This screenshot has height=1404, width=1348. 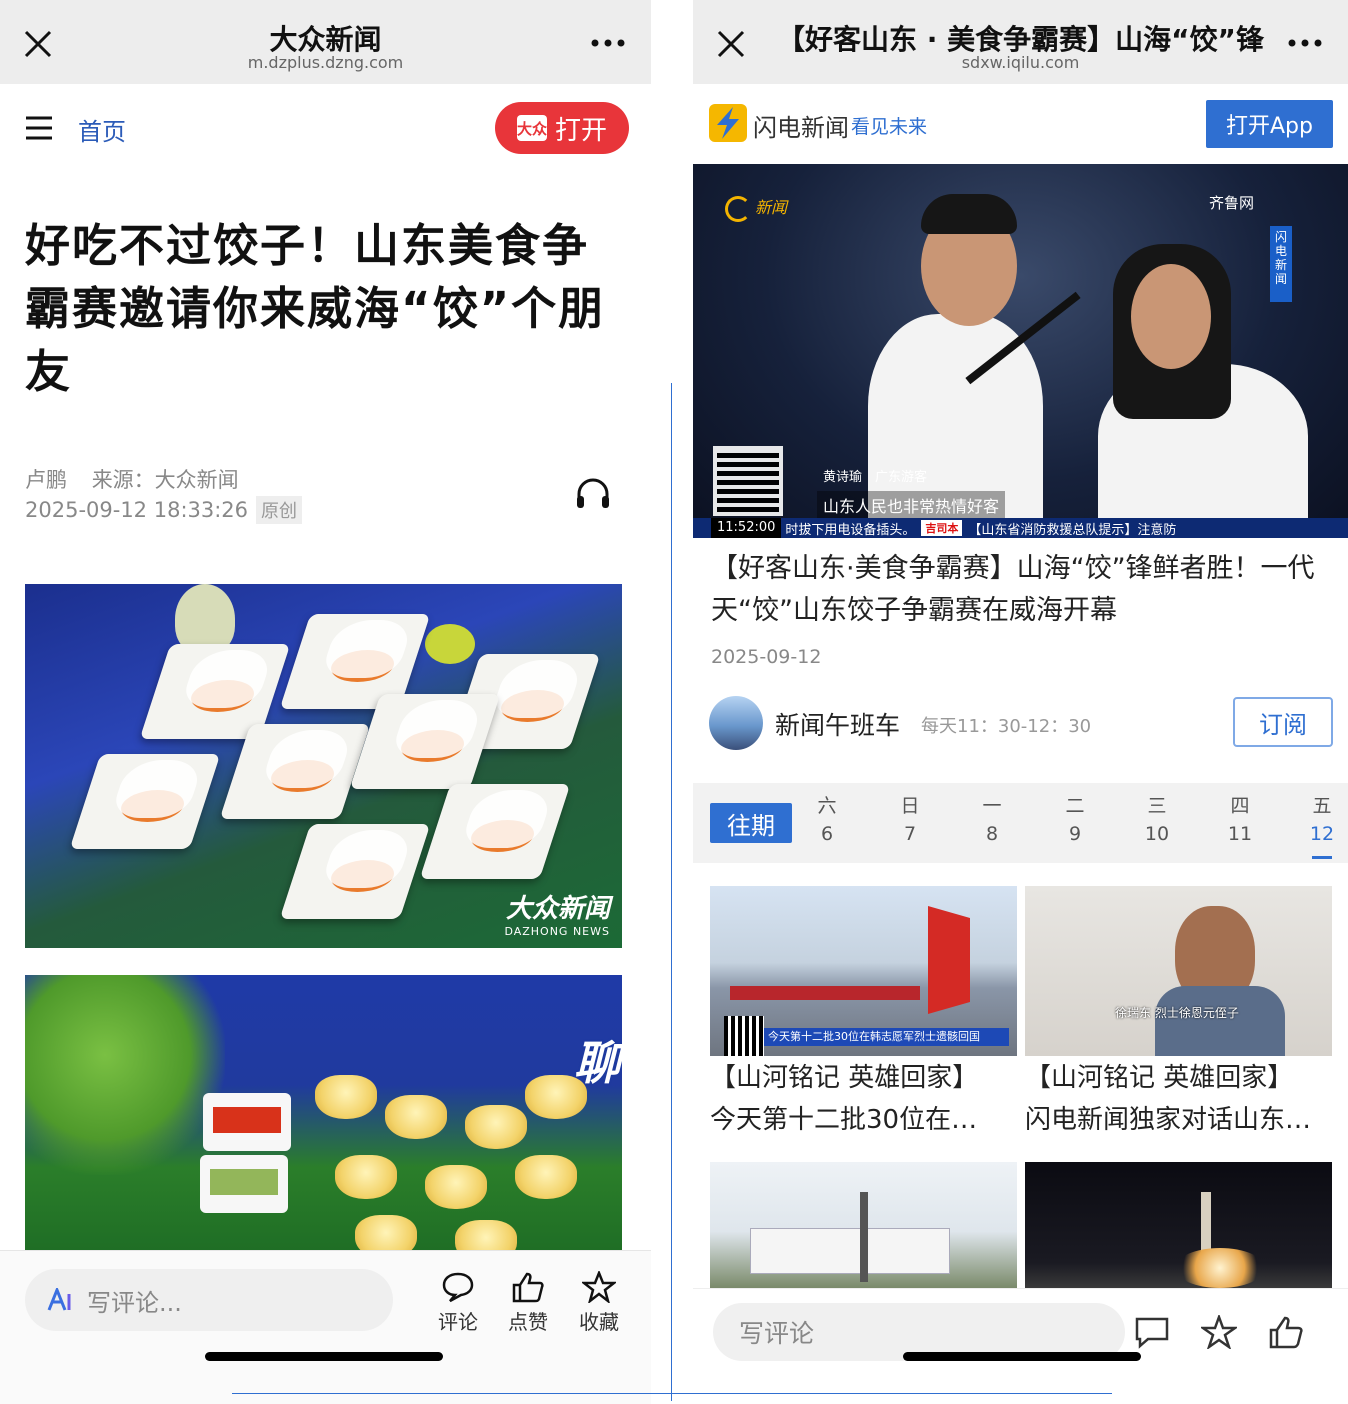 I want to click on like-action: 点赞, so click(x=528, y=1303).